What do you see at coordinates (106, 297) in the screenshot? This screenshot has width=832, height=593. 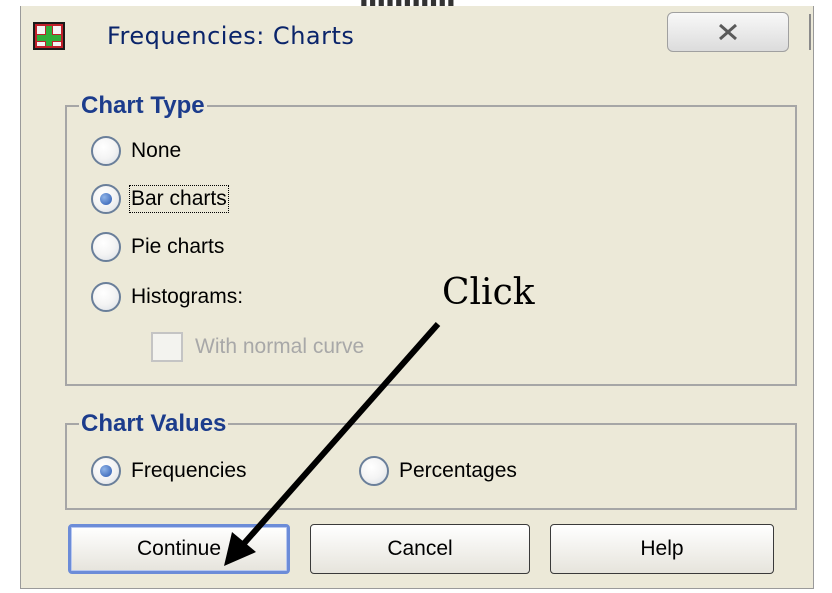 I see `radio-histograms-indicator` at bounding box center [106, 297].